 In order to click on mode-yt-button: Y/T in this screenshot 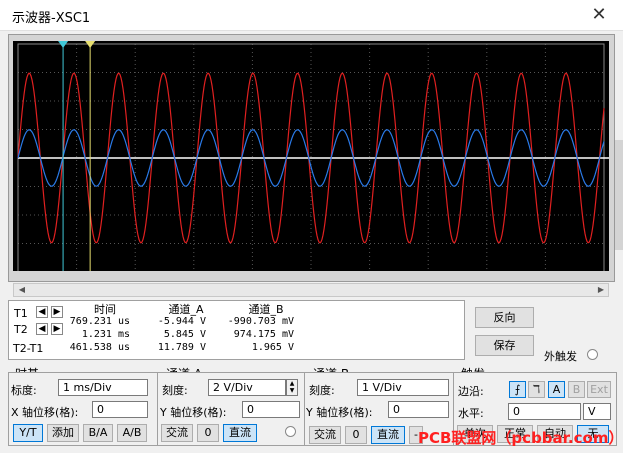, I will do `click(28, 433)`.